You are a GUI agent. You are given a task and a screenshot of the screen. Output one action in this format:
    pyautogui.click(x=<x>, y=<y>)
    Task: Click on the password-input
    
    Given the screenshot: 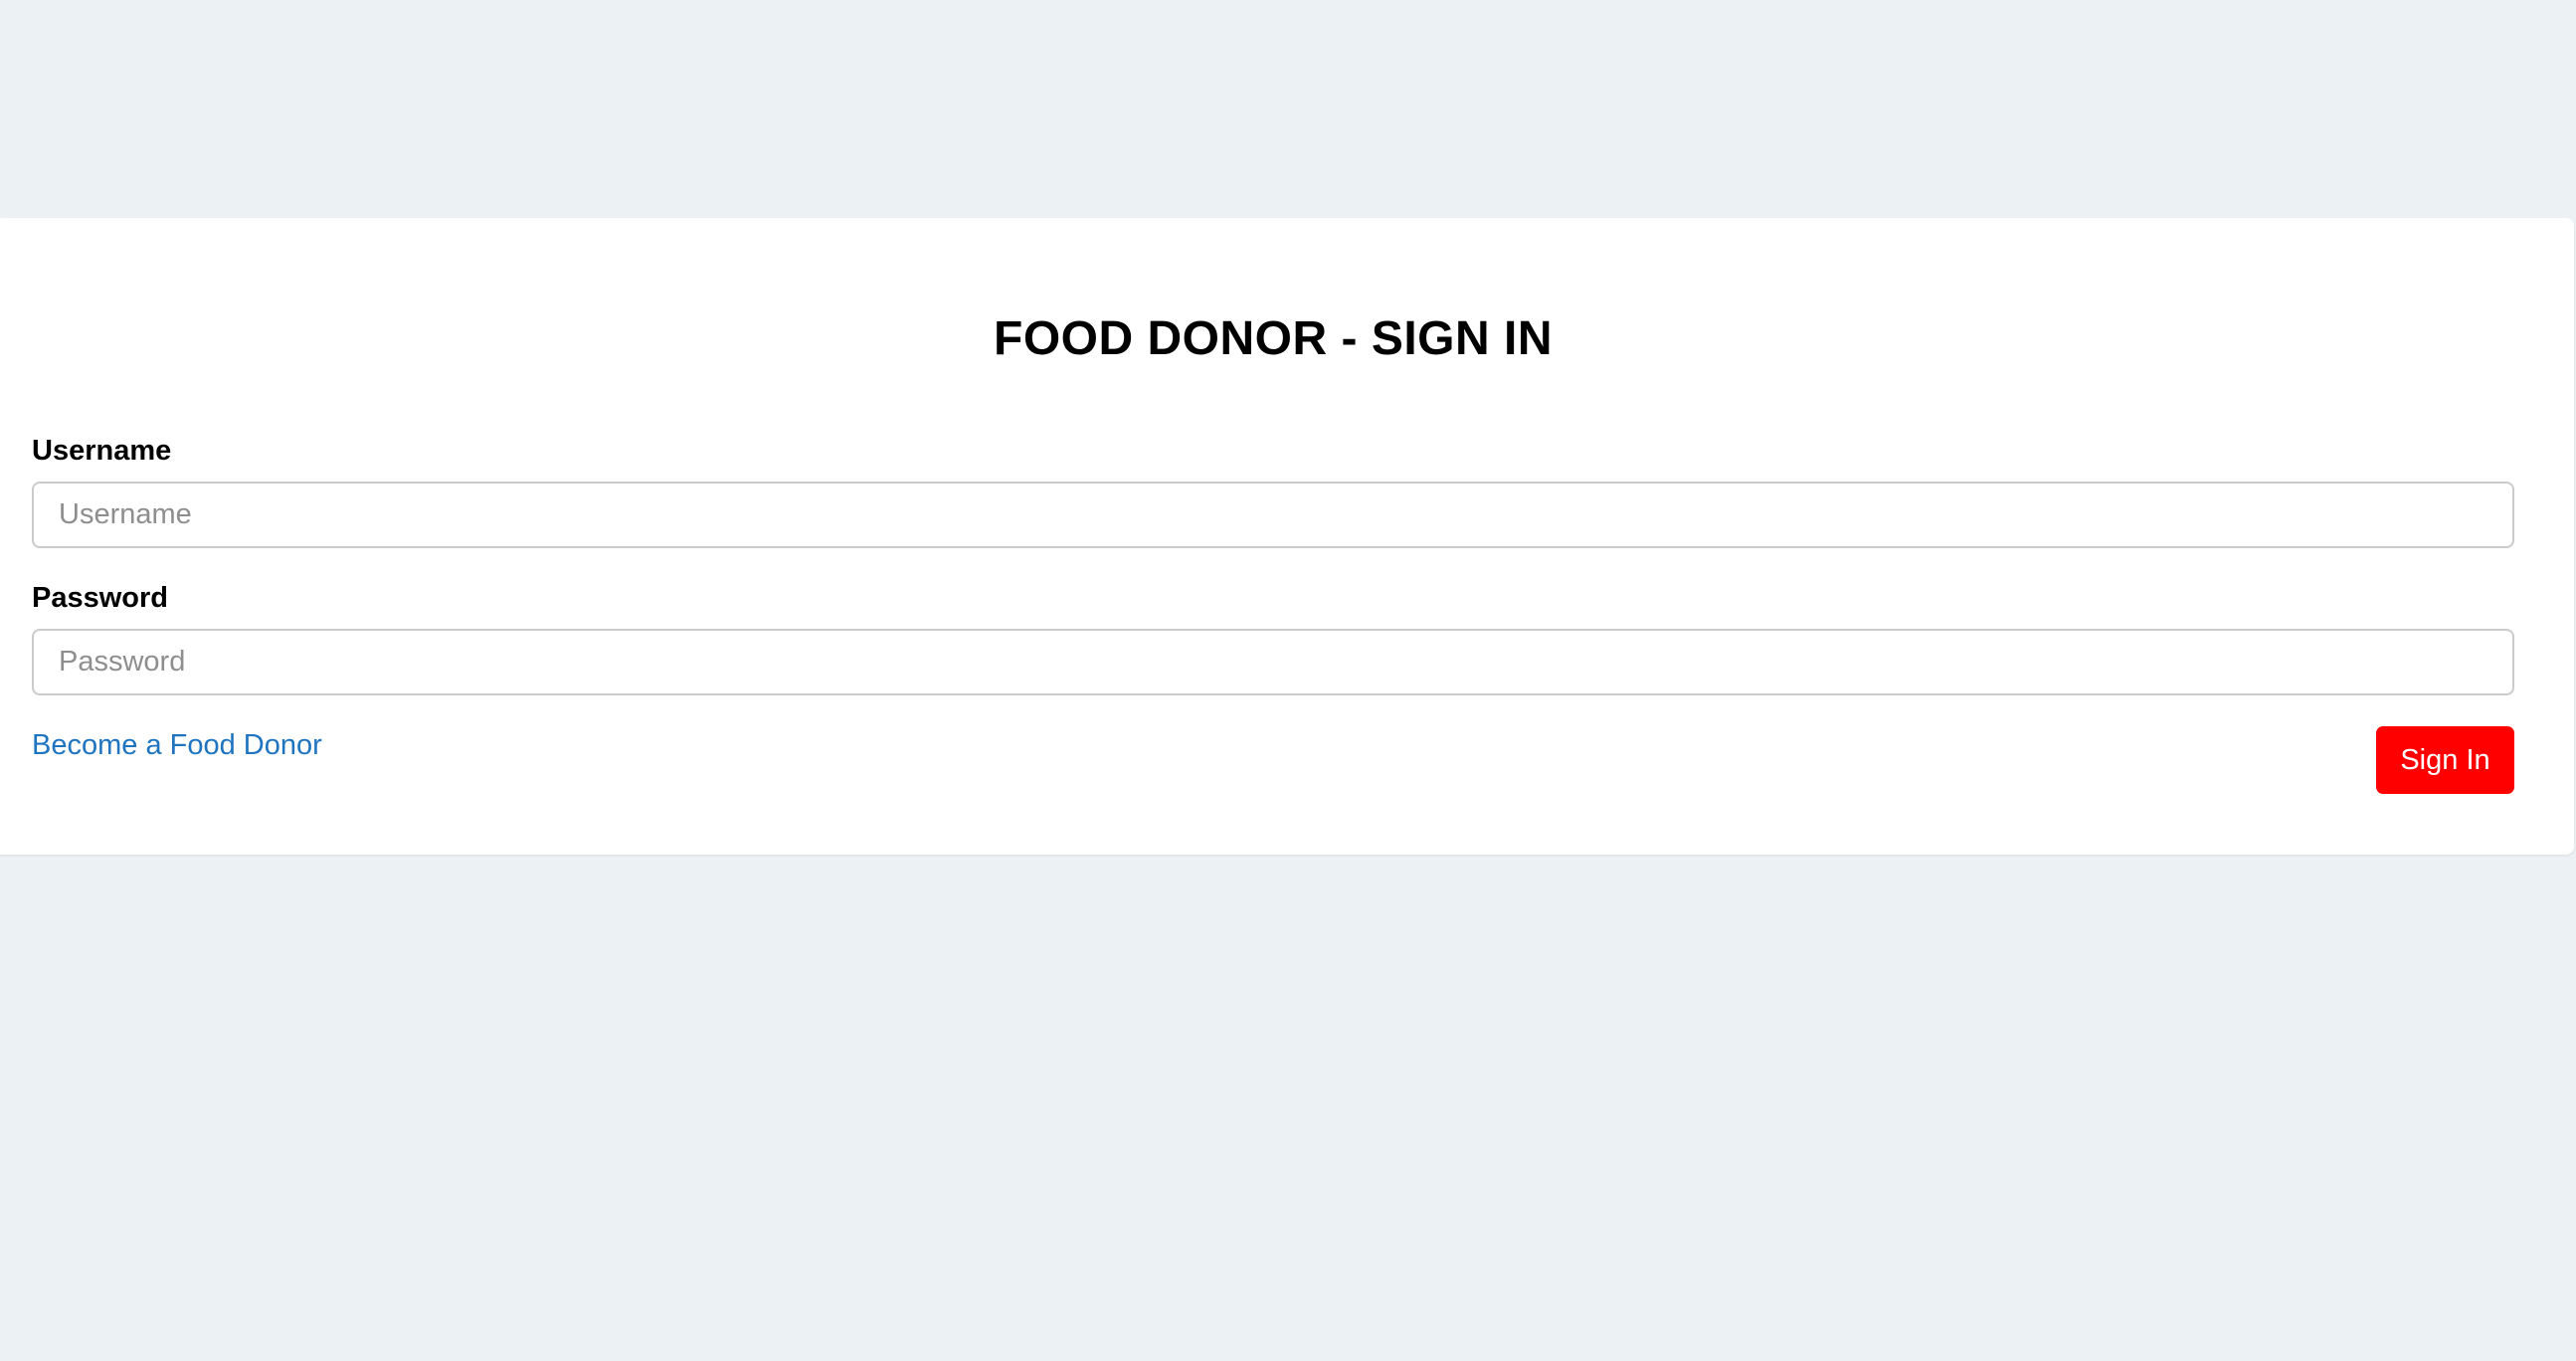 What is the action you would take?
    pyautogui.click(x=1273, y=662)
    